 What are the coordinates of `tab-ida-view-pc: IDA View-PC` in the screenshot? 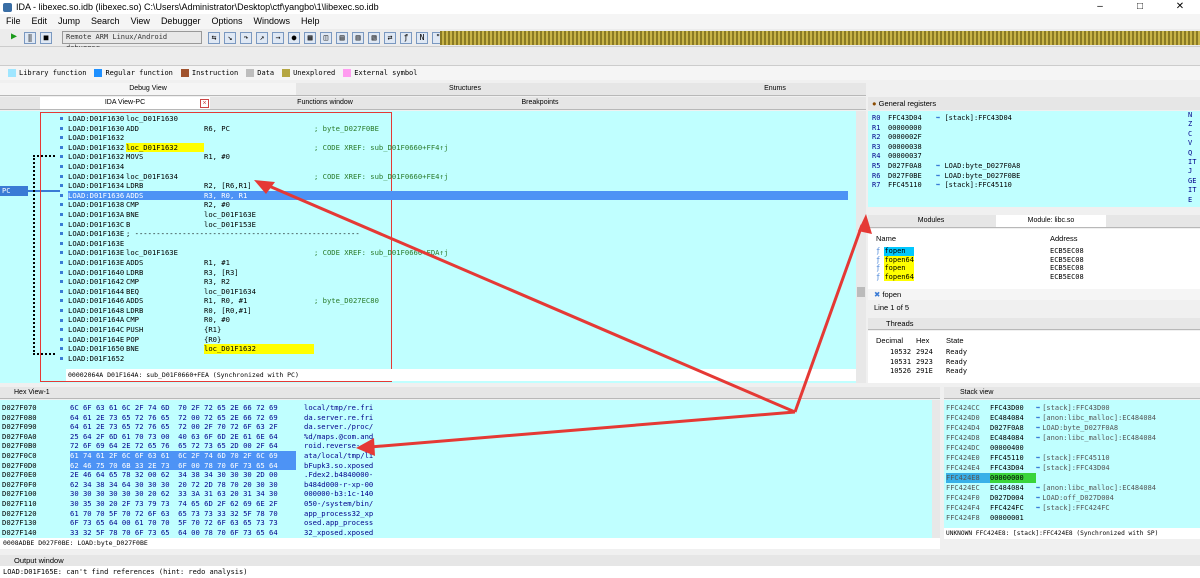 It's located at (125, 103).